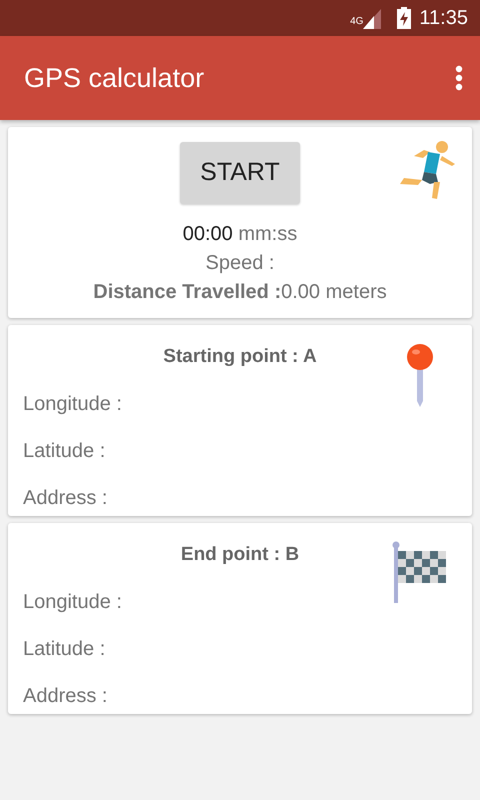  Describe the element at coordinates (240, 357) in the screenshot. I see `point-title: Starting point : A` at that location.